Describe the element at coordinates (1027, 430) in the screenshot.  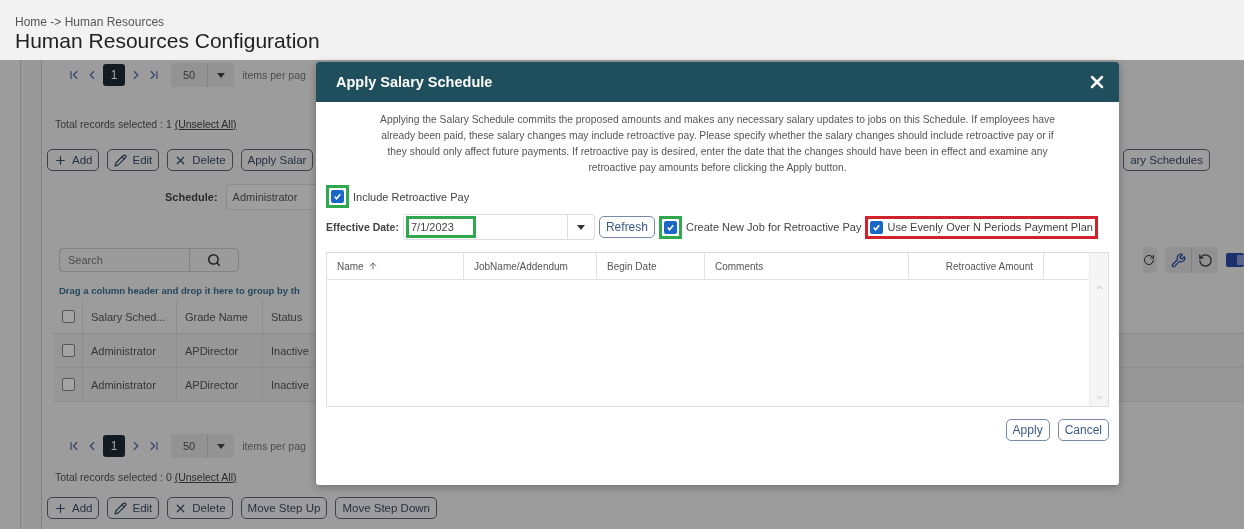
I see `dialog-button: Apply` at that location.